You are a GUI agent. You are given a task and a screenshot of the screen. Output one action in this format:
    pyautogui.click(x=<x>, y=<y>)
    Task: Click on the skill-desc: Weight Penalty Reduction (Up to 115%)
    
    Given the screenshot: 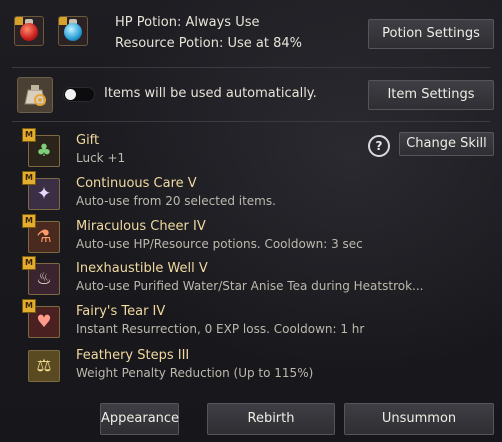 What is the action you would take?
    pyautogui.click(x=195, y=373)
    